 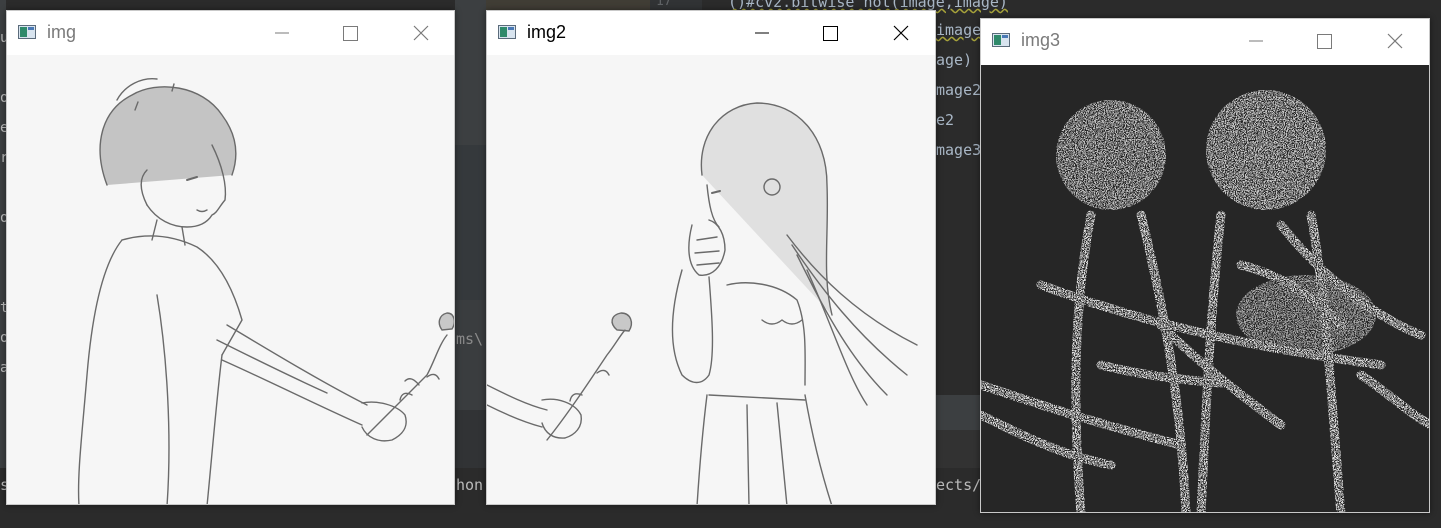 I want to click on line-number: 17, so click(x=664, y=4).